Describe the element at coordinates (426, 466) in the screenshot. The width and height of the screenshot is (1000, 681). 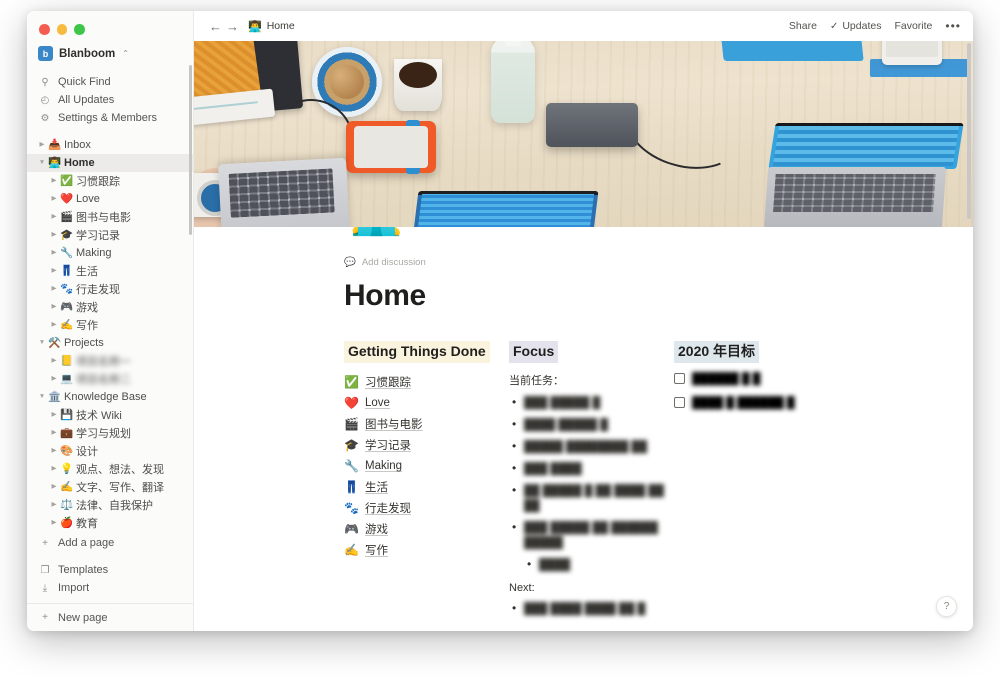
I see `page-link-item: 🔧 Making` at that location.